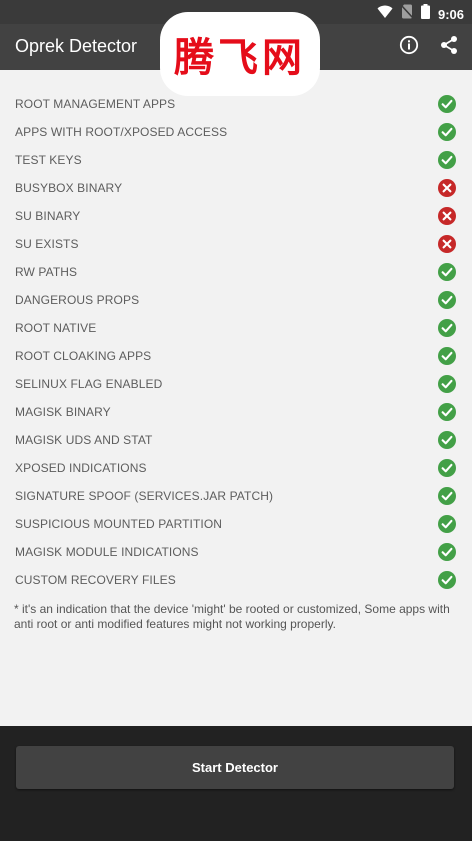 This screenshot has width=472, height=841. I want to click on check-row: BUSYBOX BINARY, so click(236, 188).